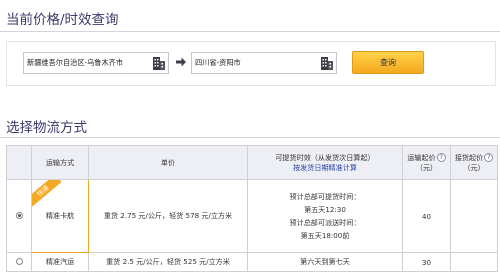  Describe the element at coordinates (325, 157) in the screenshot. I see `time-header-label: 可提货时效（从发货次日算起）` at that location.